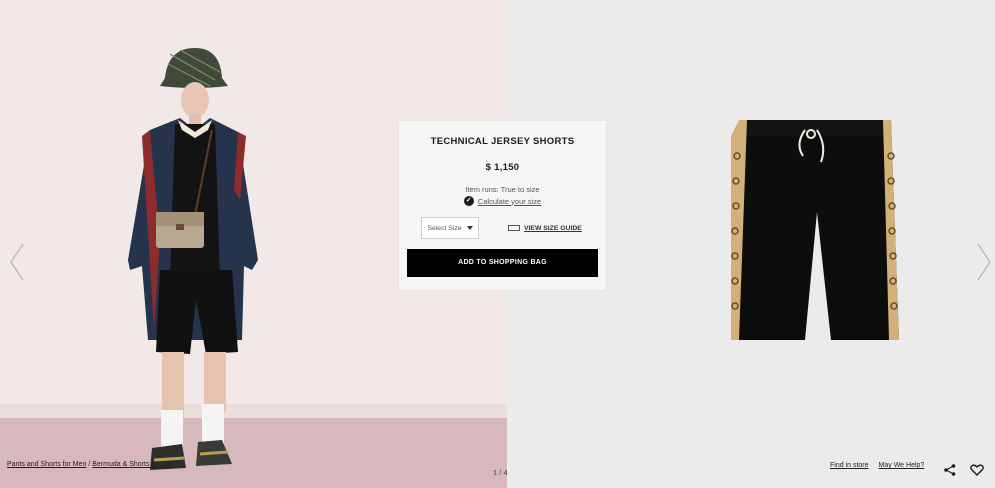 The image size is (995, 488). I want to click on ruler-icon, so click(514, 228).